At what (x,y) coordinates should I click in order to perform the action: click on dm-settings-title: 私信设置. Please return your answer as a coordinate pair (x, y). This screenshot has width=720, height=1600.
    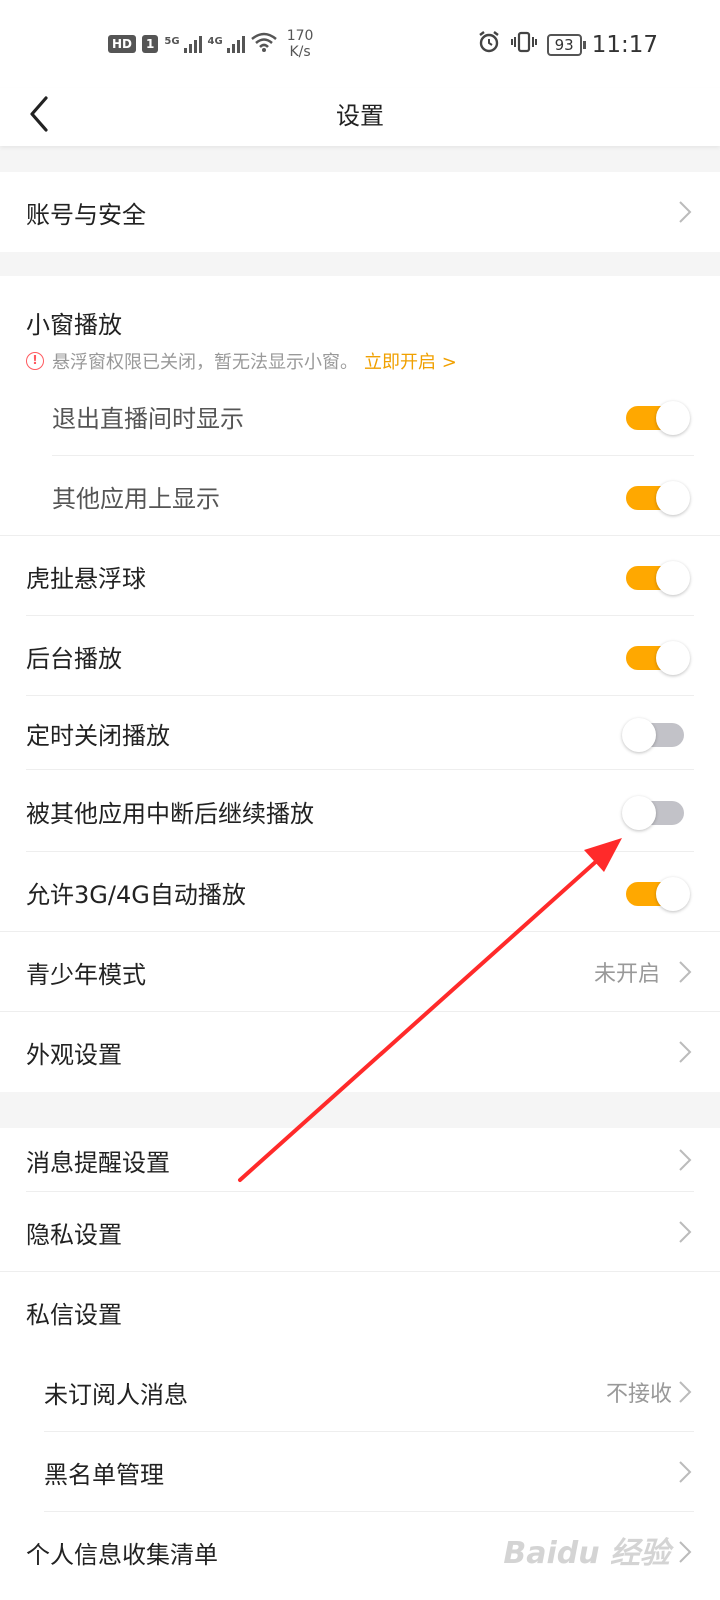
    Looking at the image, I should click on (74, 1314).